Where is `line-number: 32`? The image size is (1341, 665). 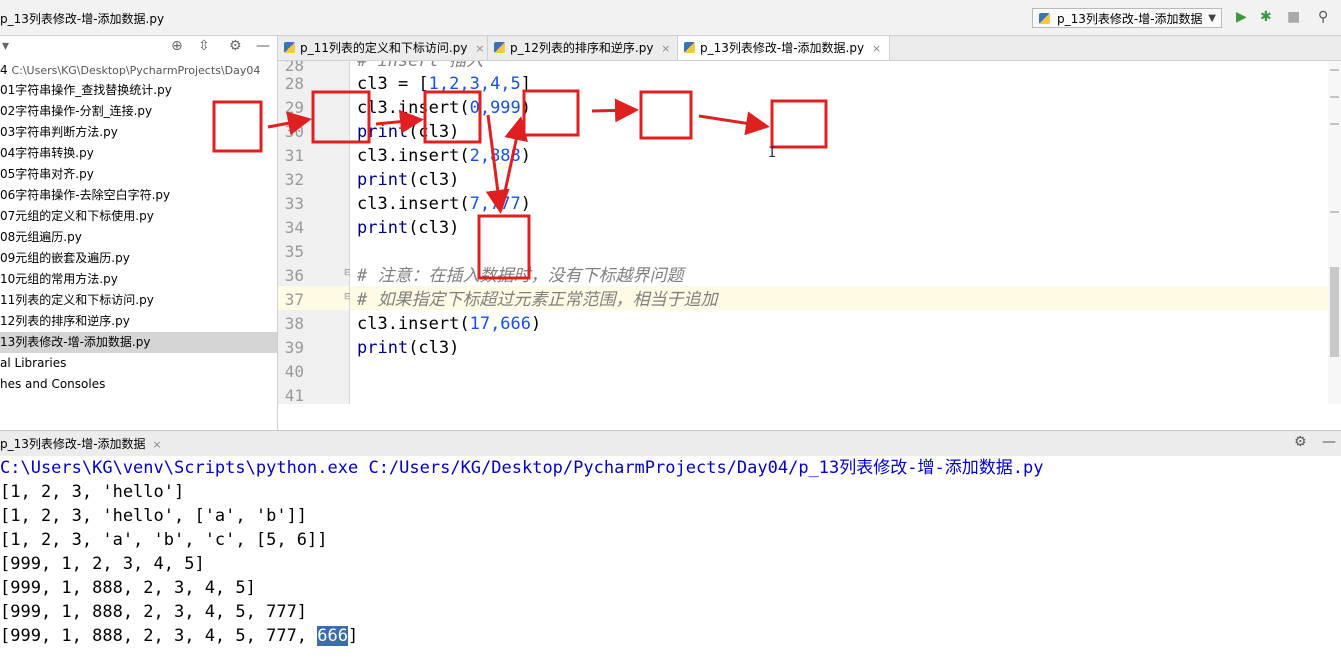 line-number: 32 is located at coordinates (294, 179).